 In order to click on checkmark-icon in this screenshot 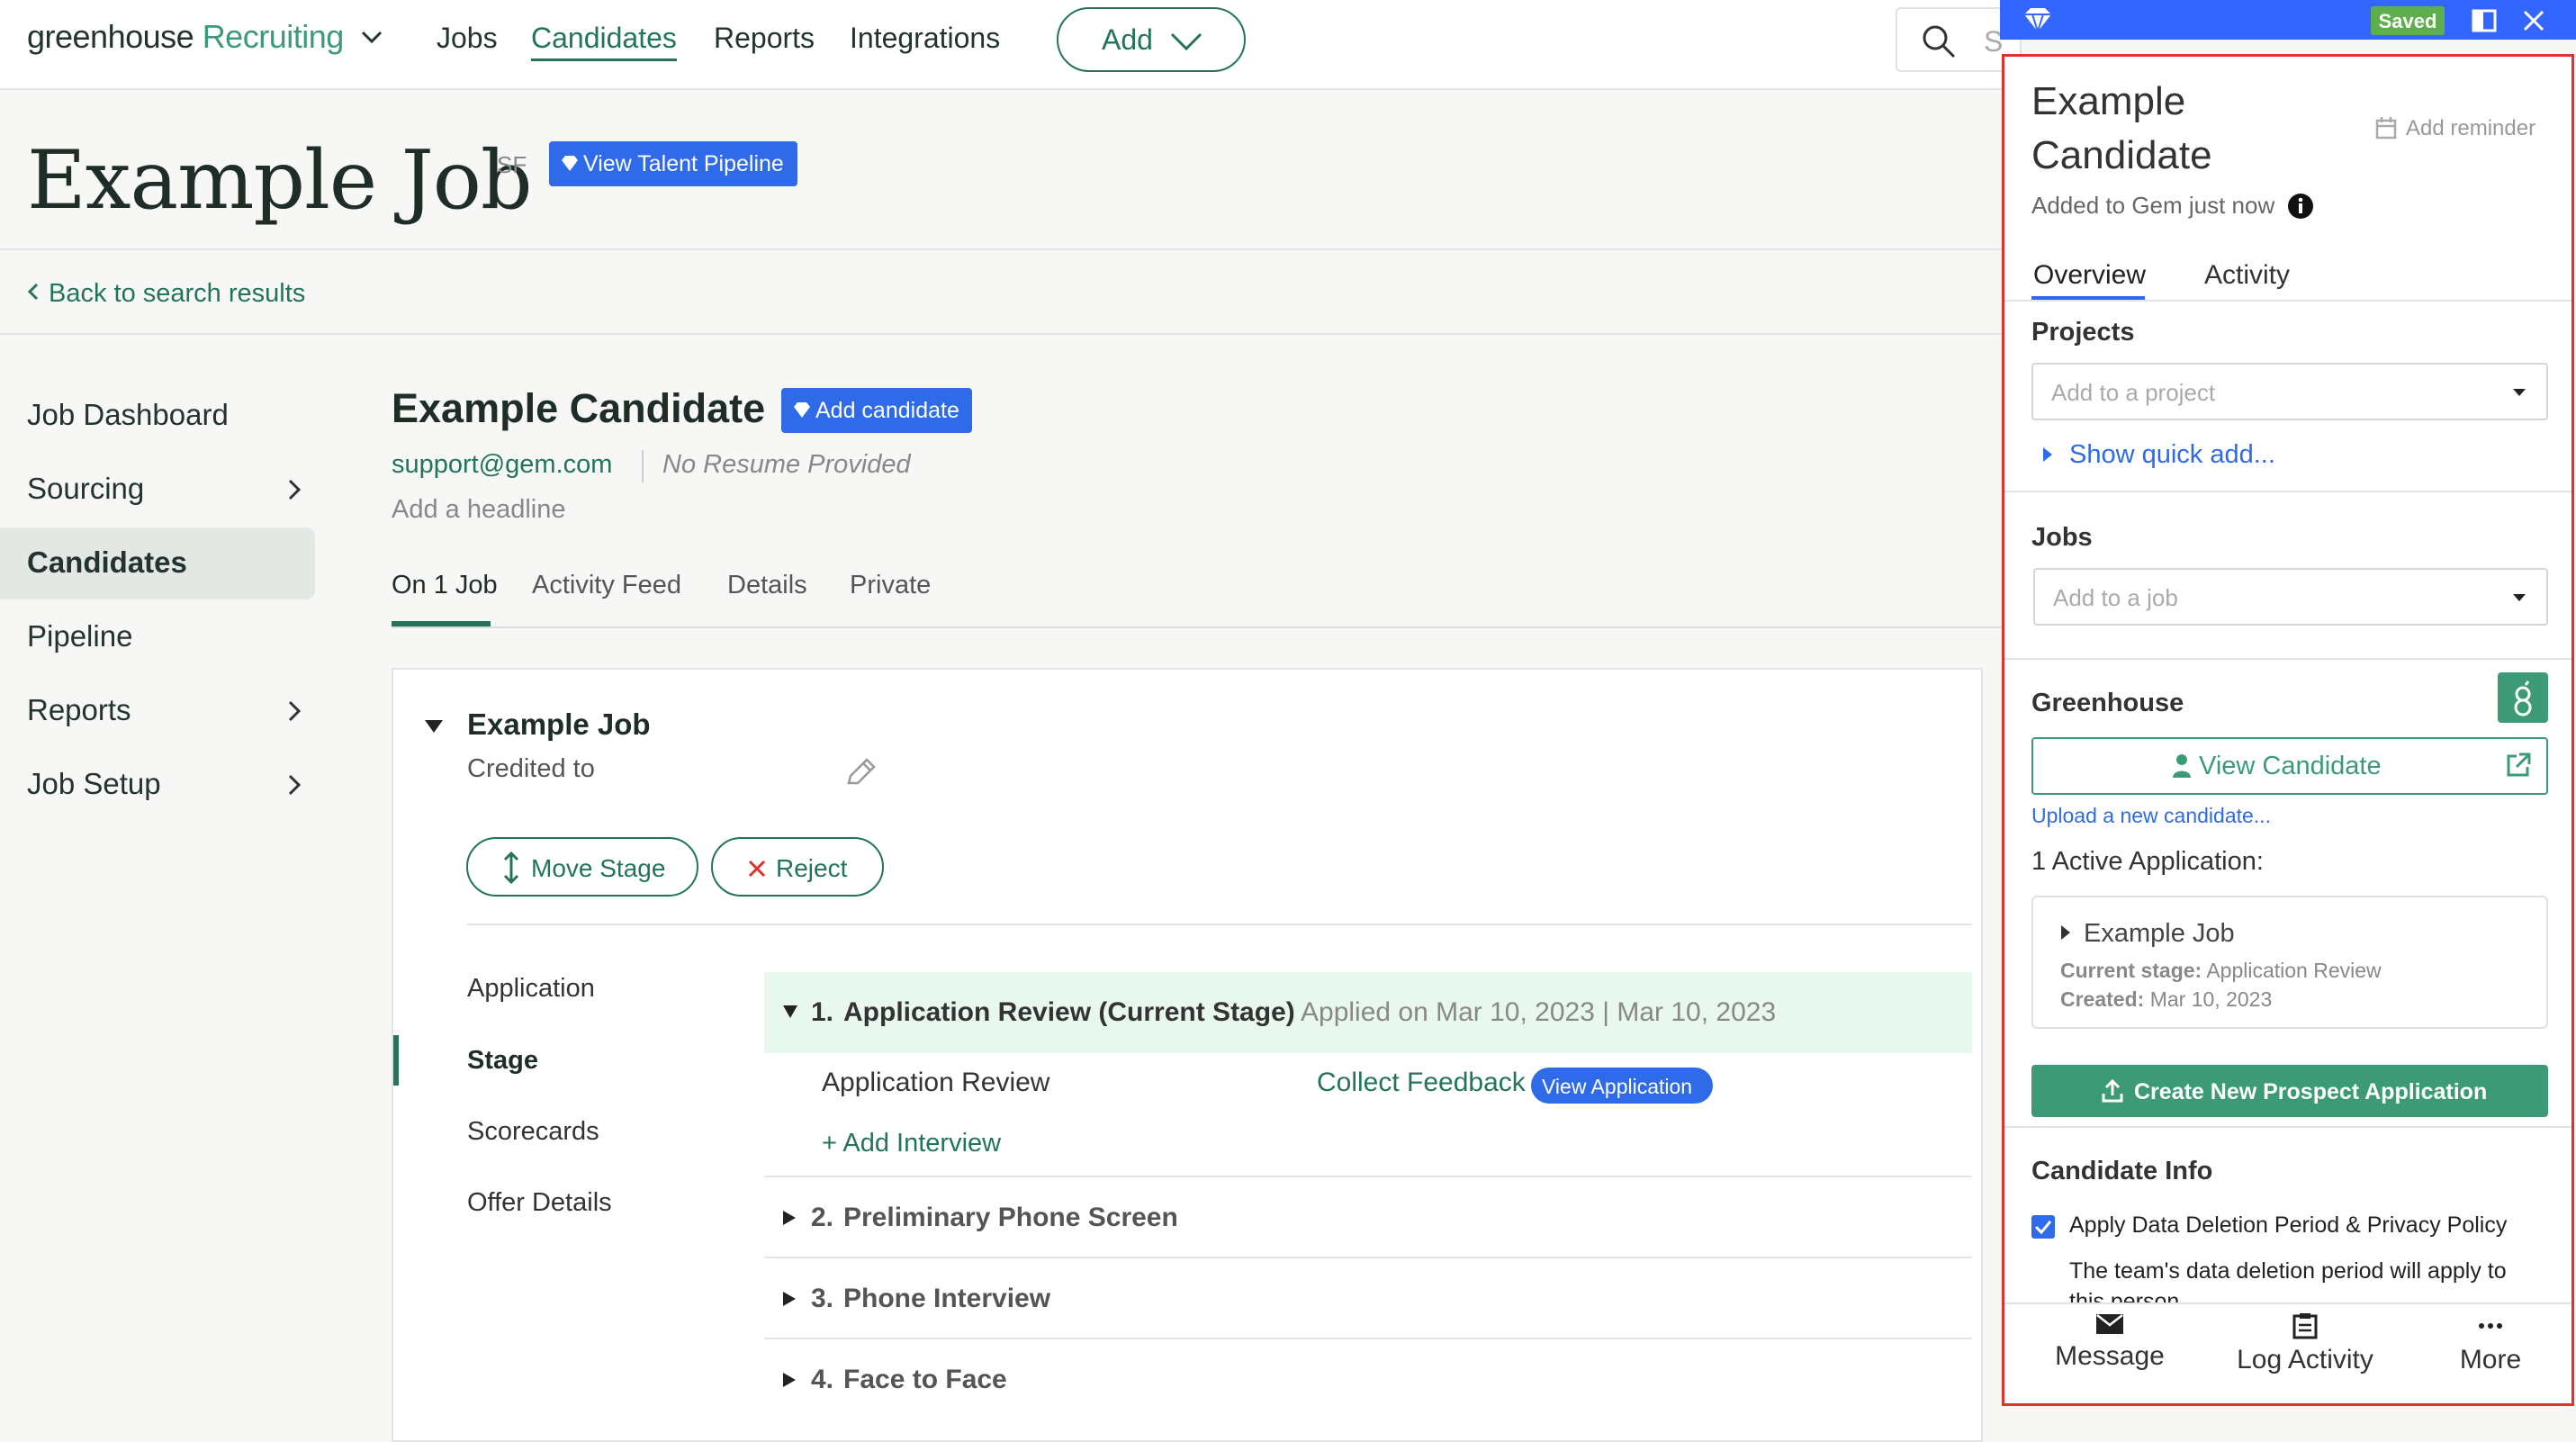, I will do `click(2043, 1228)`.